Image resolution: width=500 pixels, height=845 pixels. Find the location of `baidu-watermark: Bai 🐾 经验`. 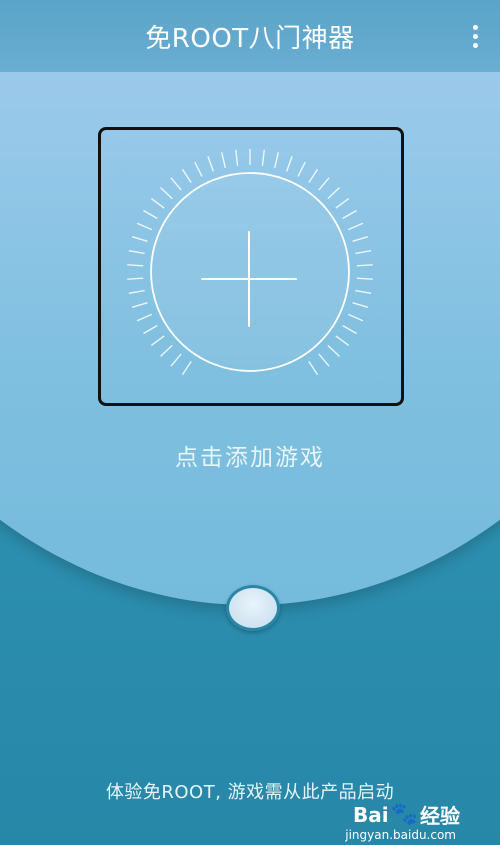

baidu-watermark: Bai 🐾 经验 is located at coordinates (406, 814).